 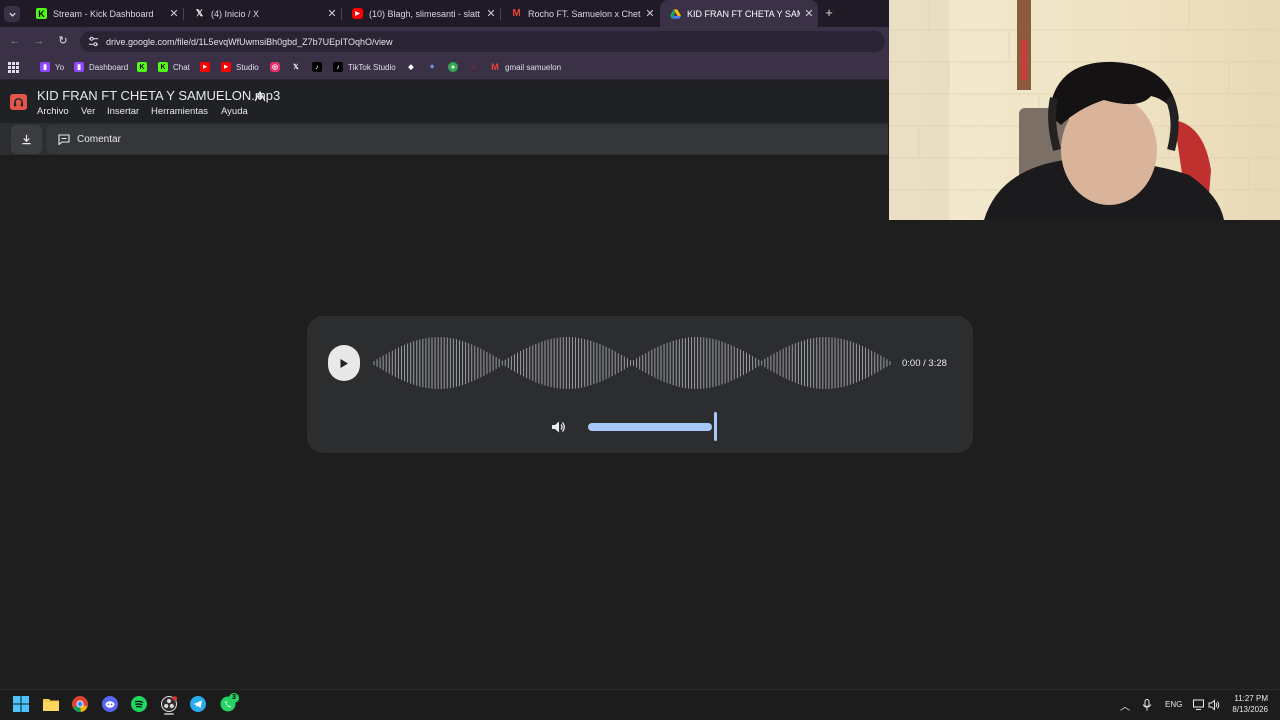 I want to click on download-icon, so click(x=26, y=139).